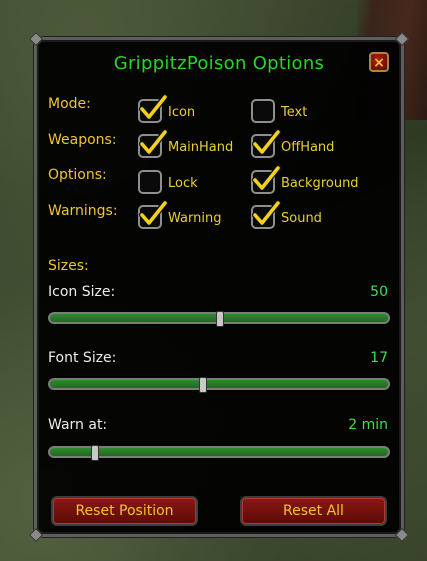 The height and width of the screenshot is (561, 427). Describe the element at coordinates (219, 63) in the screenshot. I see `window-title: GrippitzPoison Options` at that location.